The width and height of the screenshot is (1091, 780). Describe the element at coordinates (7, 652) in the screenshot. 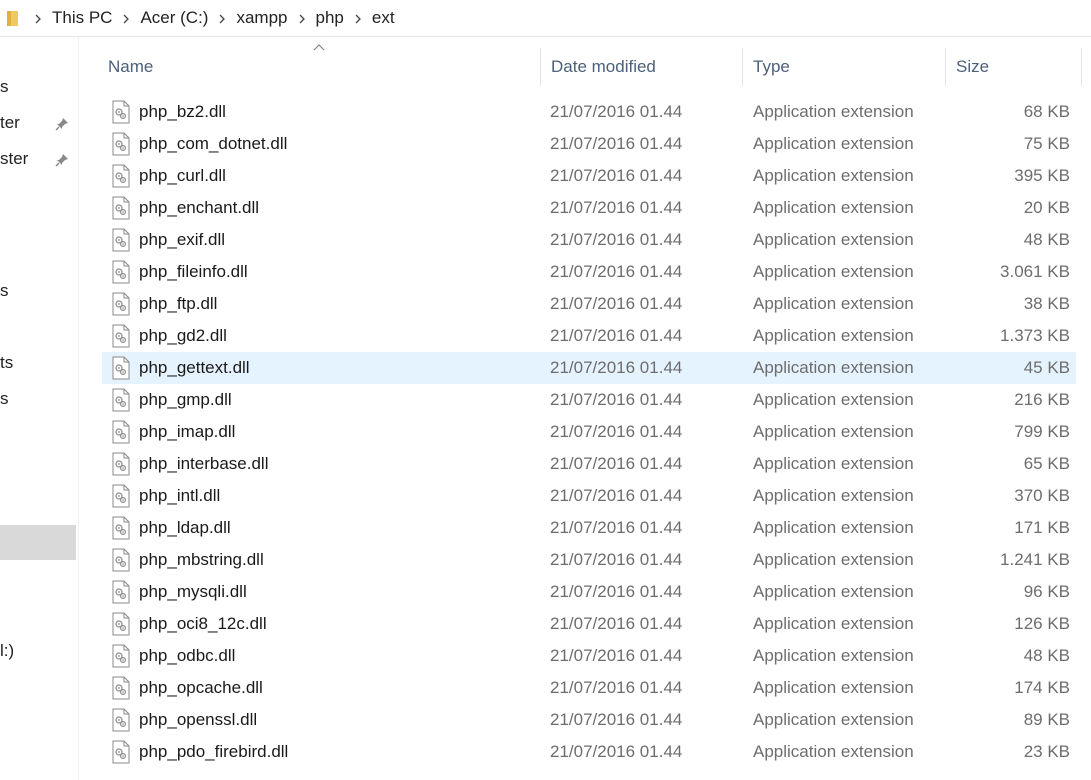

I see `nav-item: l:)` at that location.